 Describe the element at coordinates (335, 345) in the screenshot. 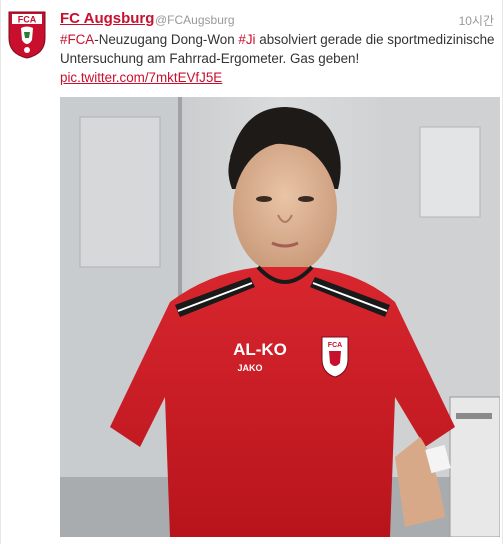

I see `shirt-badge-label: FCA` at that location.